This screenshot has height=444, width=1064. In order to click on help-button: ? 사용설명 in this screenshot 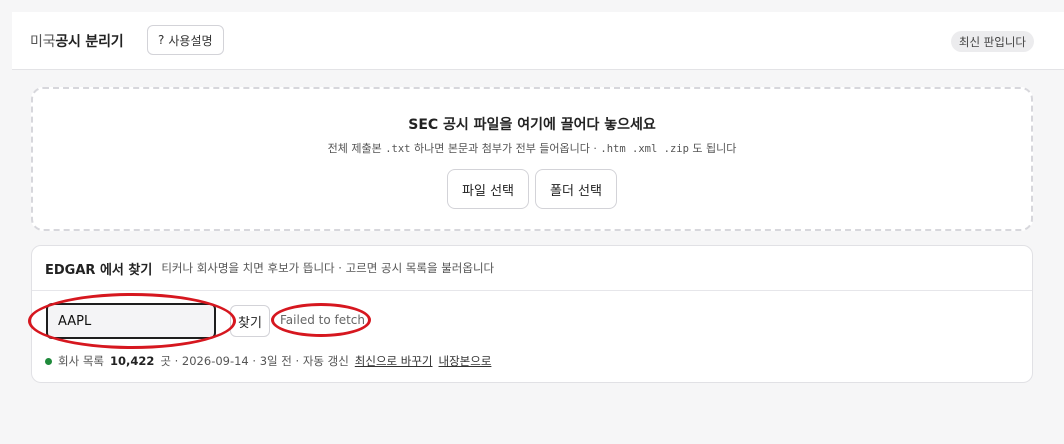, I will do `click(185, 40)`.